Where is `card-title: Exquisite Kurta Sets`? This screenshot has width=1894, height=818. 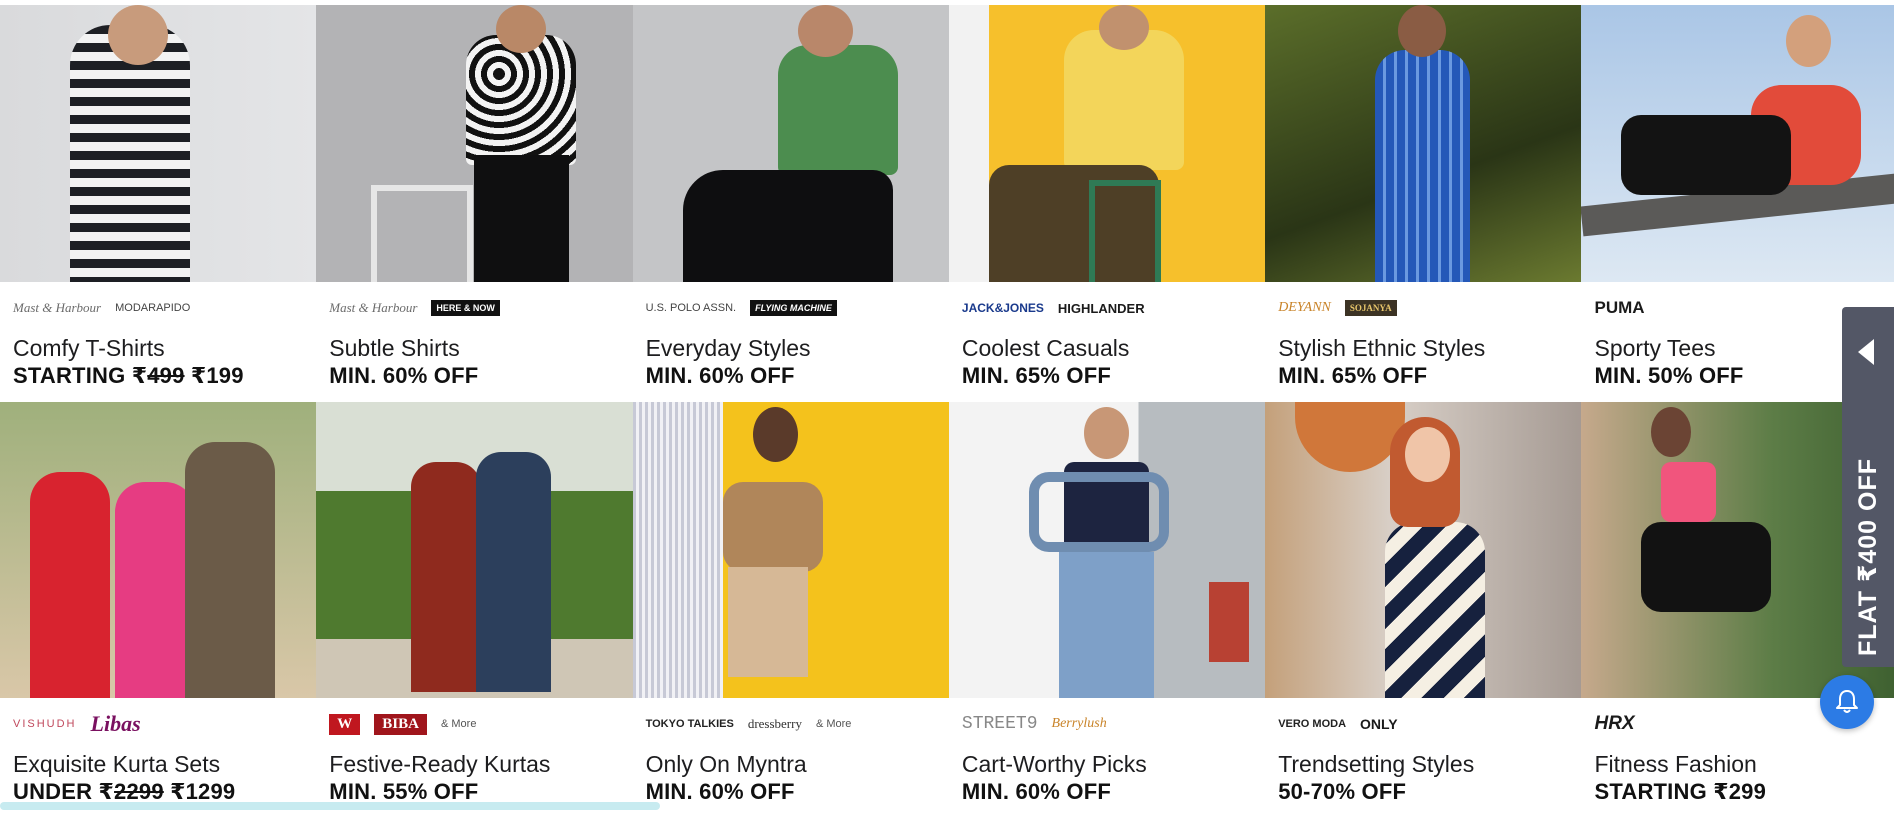
card-title: Exquisite Kurta Sets is located at coordinates (117, 764).